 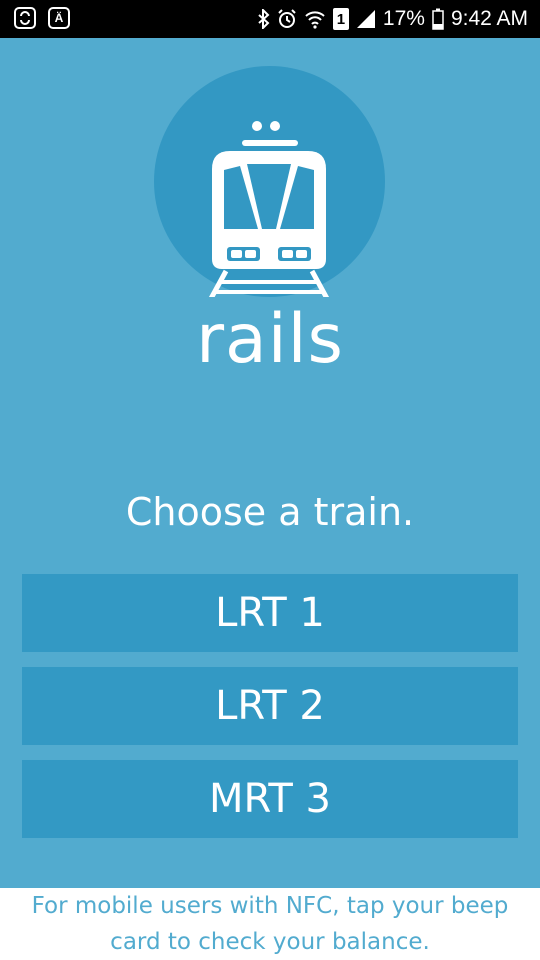 What do you see at coordinates (270, 613) in the screenshot?
I see `train-button-lrt1: LRT 1` at bounding box center [270, 613].